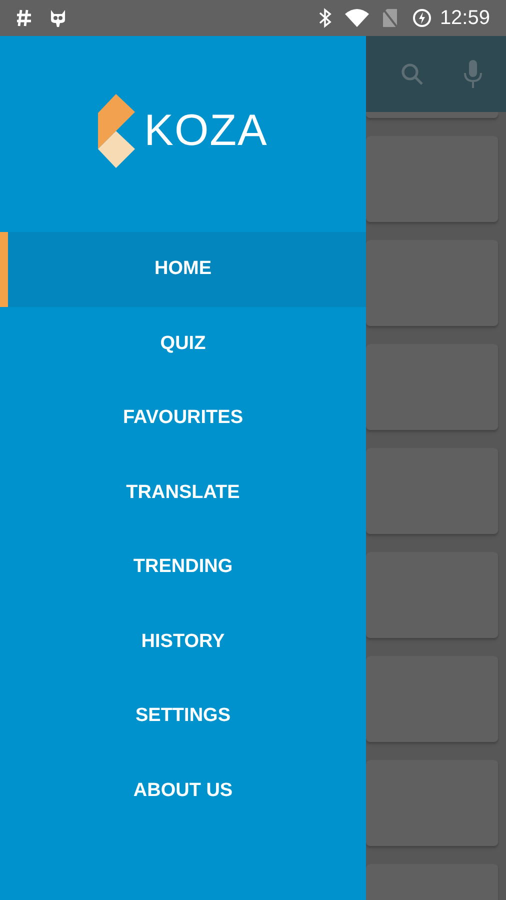  What do you see at coordinates (422, 18) in the screenshot?
I see `battery-charging-icon` at bounding box center [422, 18].